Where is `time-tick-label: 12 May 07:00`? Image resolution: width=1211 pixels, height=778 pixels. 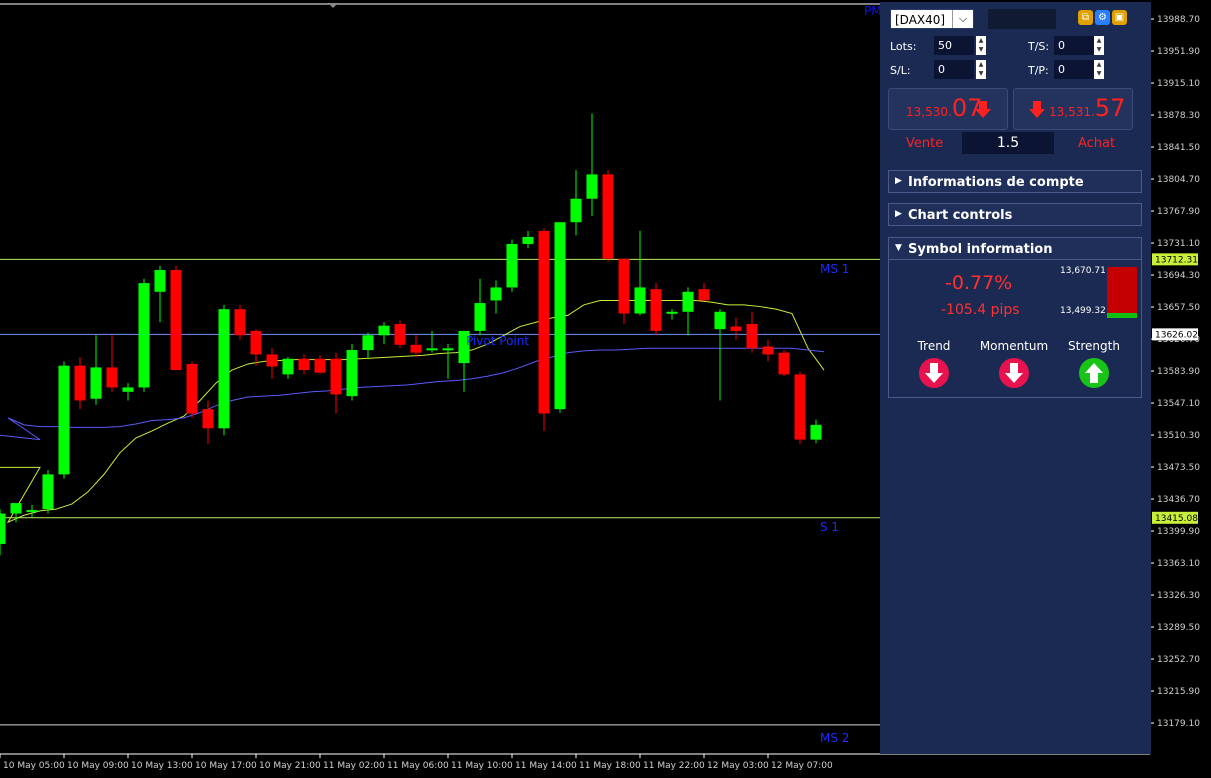
time-tick-label: 12 May 07:00 is located at coordinates (802, 766).